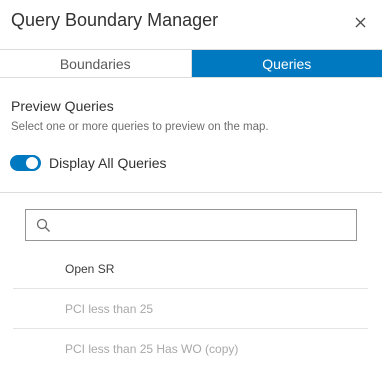 The height and width of the screenshot is (373, 382). I want to click on query-search-box, so click(191, 225).